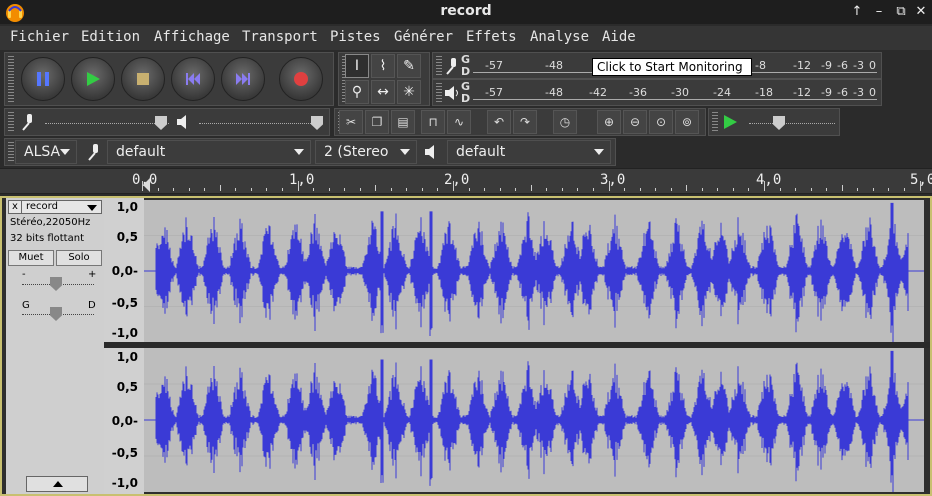 The width and height of the screenshot is (932, 496). I want to click on play-button, so click(93, 79).